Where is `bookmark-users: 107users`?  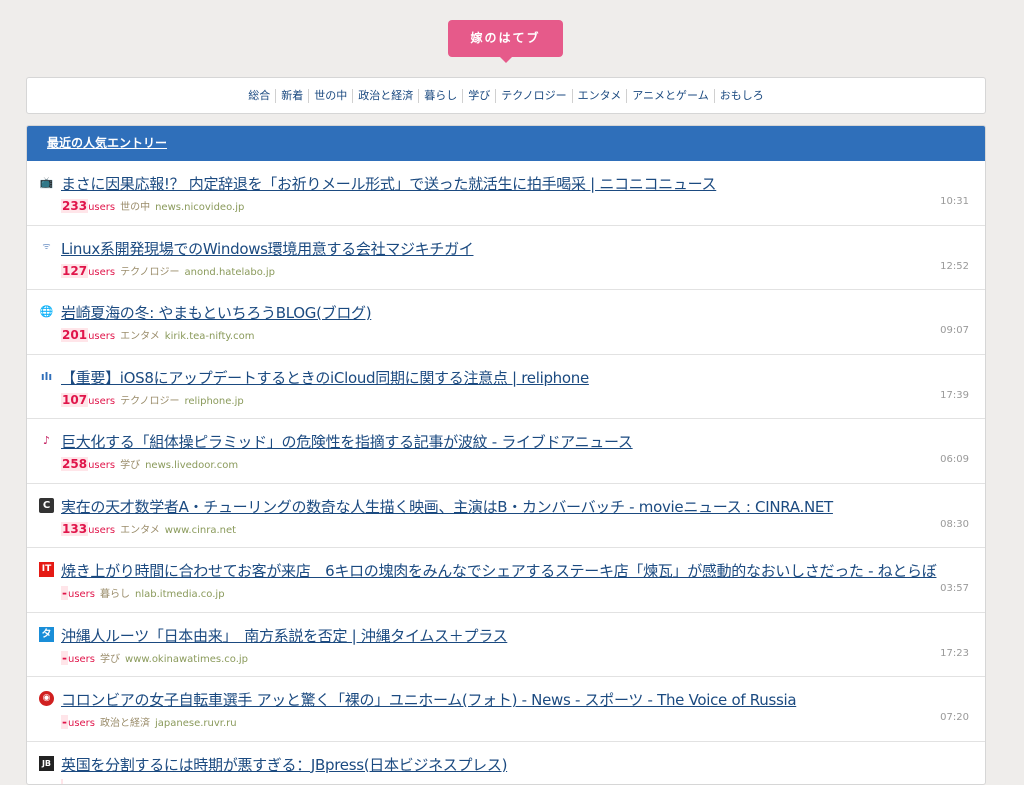
bookmark-users: 107users is located at coordinates (88, 400).